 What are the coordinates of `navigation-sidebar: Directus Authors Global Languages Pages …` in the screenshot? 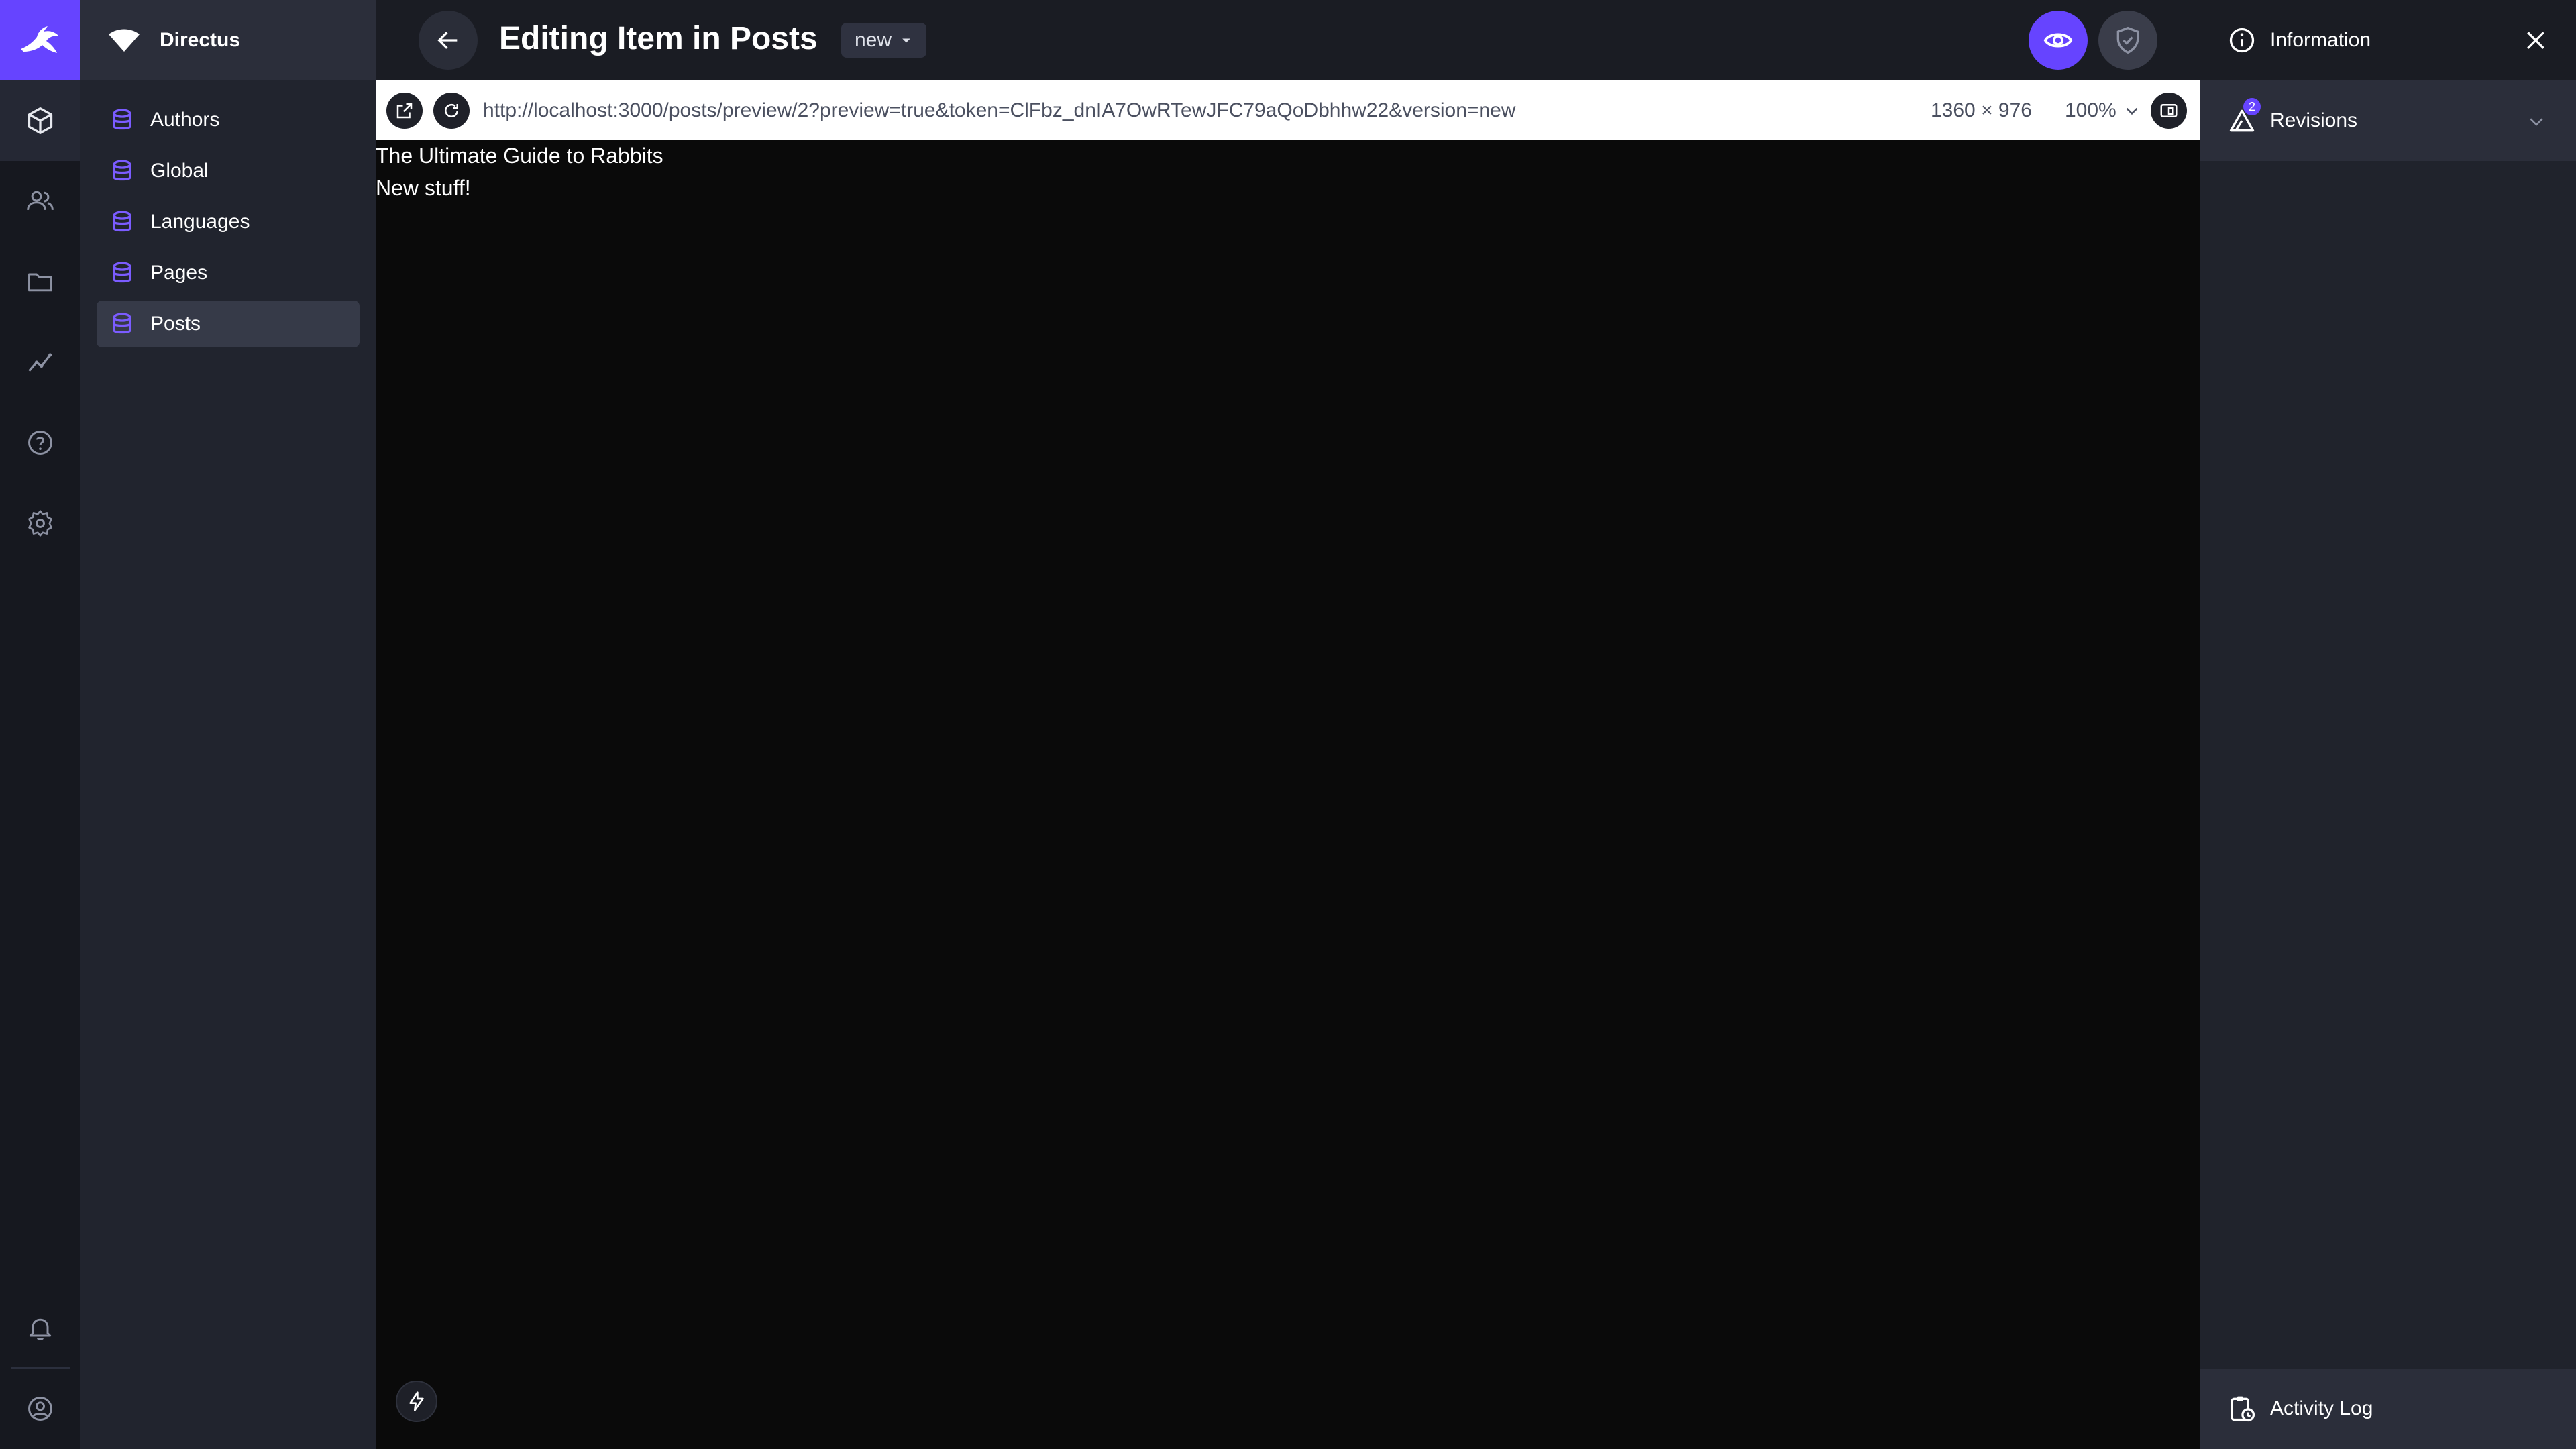 It's located at (228, 724).